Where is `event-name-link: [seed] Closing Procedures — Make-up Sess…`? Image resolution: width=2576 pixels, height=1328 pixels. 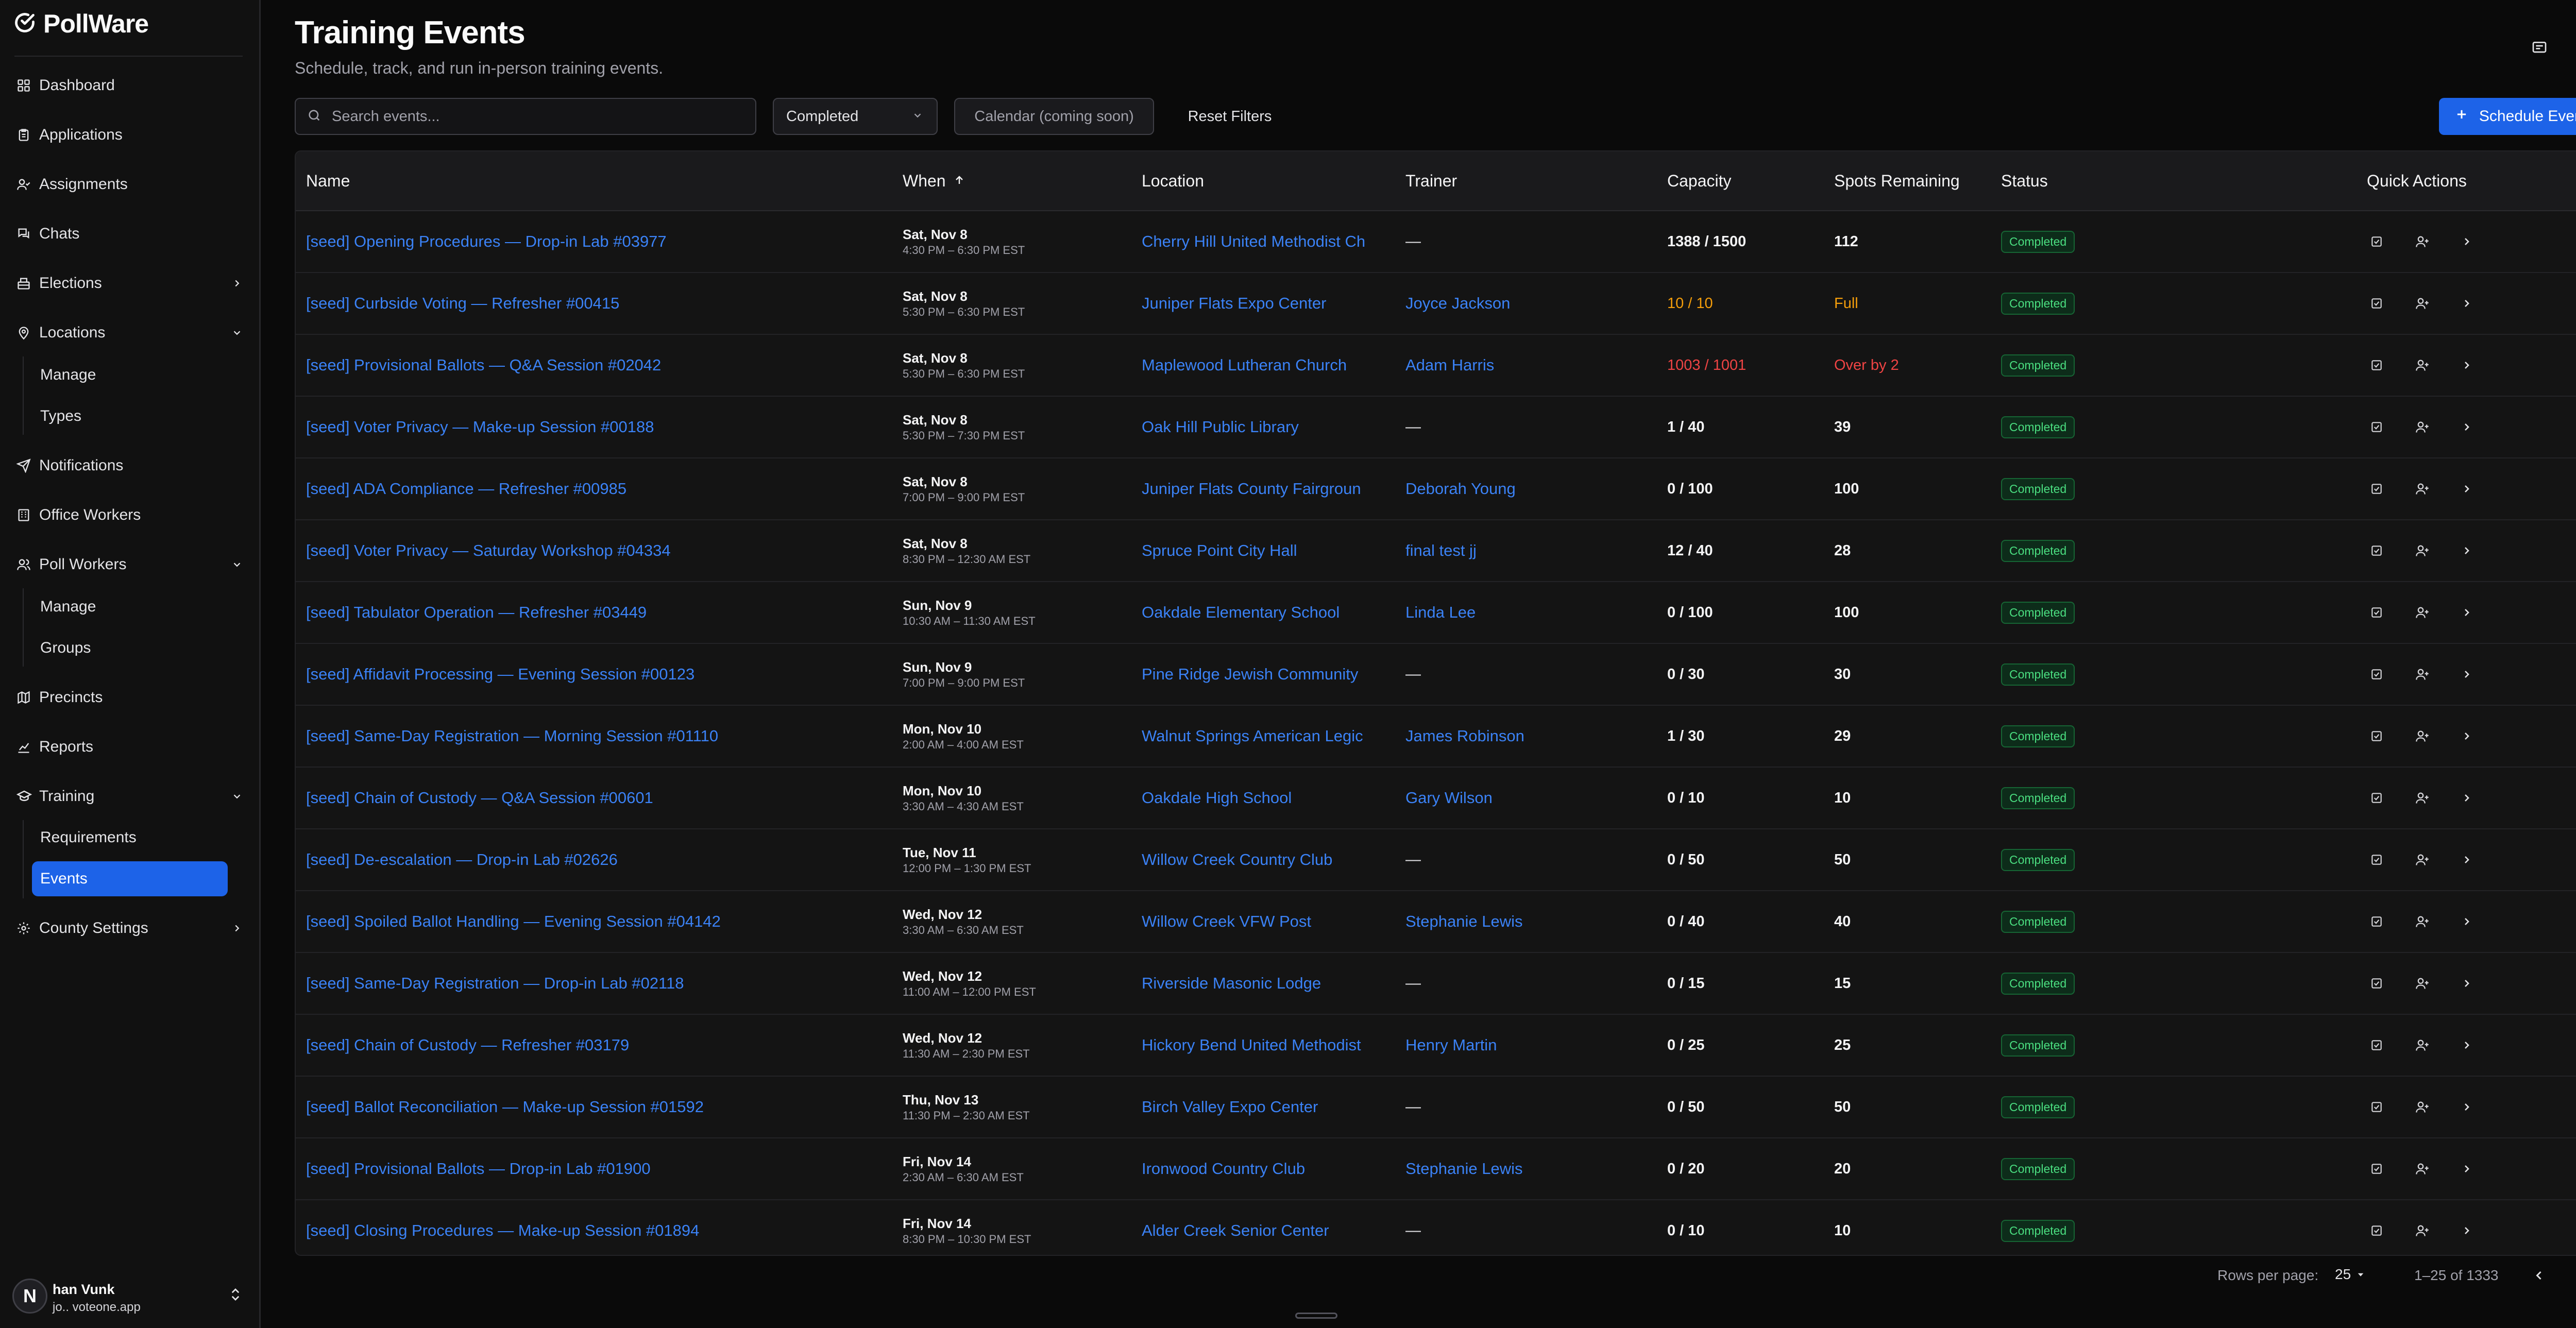
event-name-link: [seed] Closing Procedures — Make-up Sess… is located at coordinates (594, 1231).